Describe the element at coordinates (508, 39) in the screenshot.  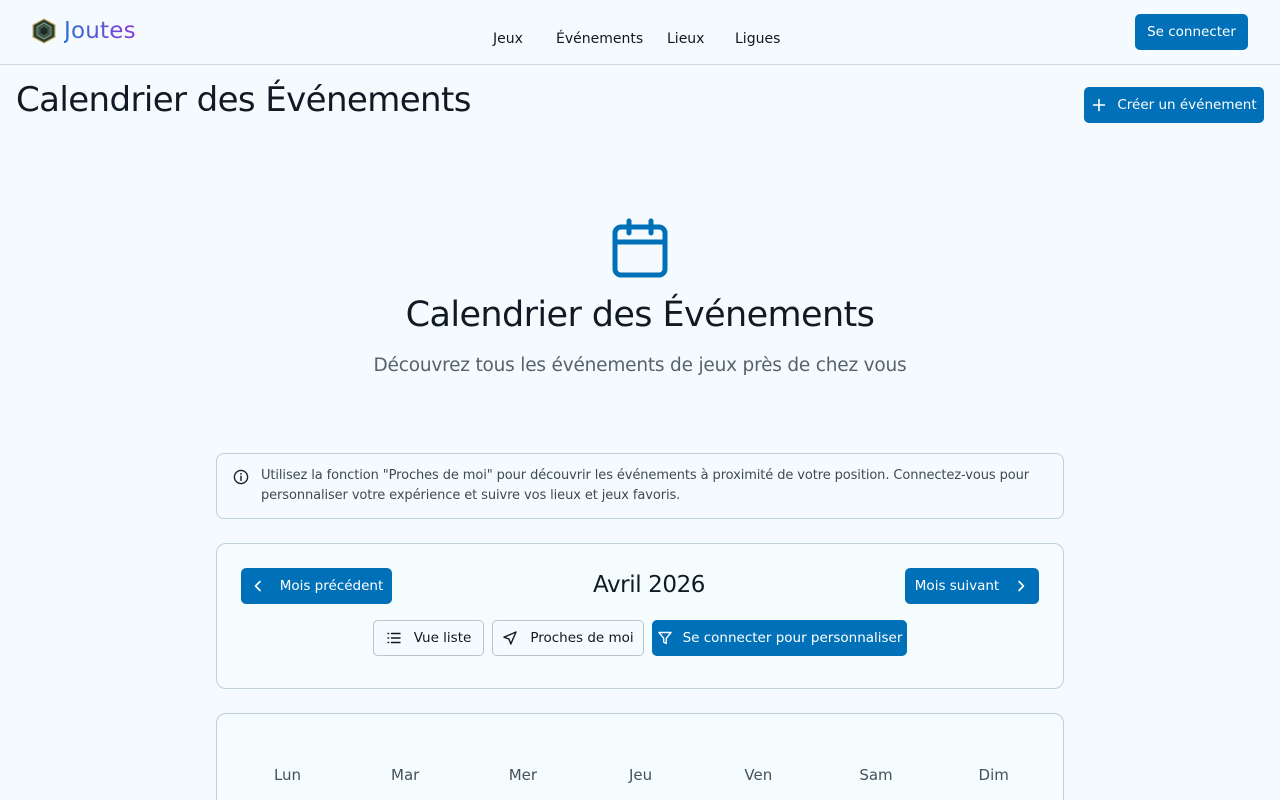
I see `nav-link-jeux: Jeux` at that location.